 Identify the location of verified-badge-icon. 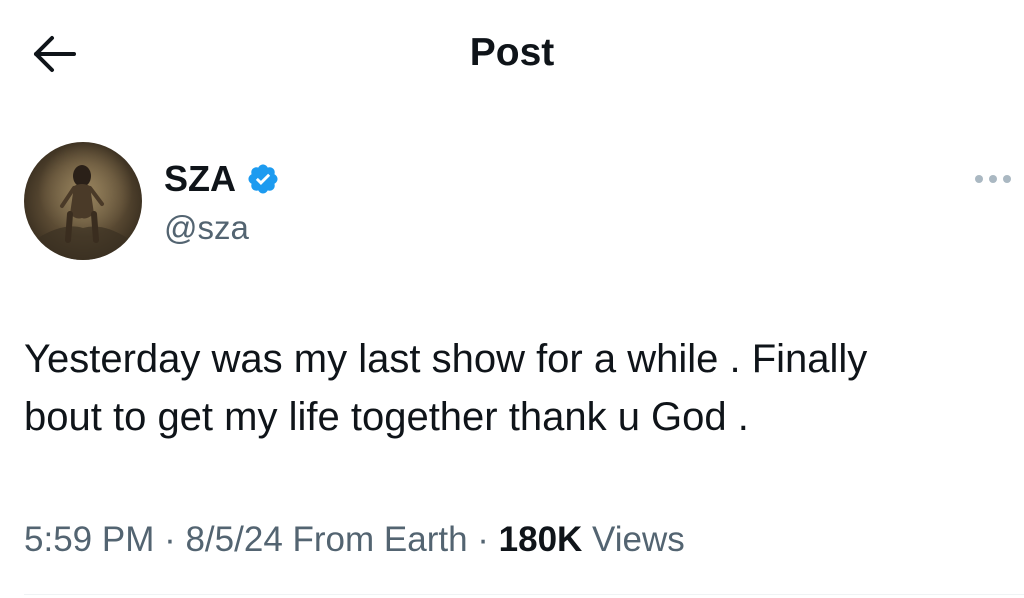
(263, 179).